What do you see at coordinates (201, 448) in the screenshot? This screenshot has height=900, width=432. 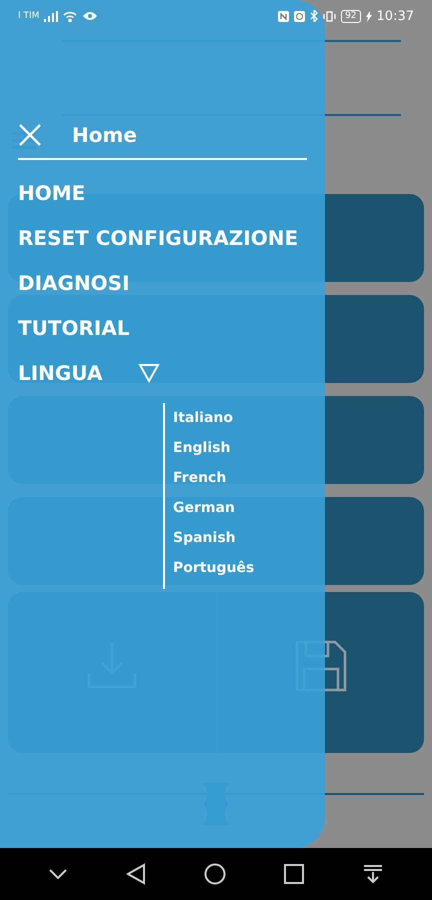 I see `language-option: English` at bounding box center [201, 448].